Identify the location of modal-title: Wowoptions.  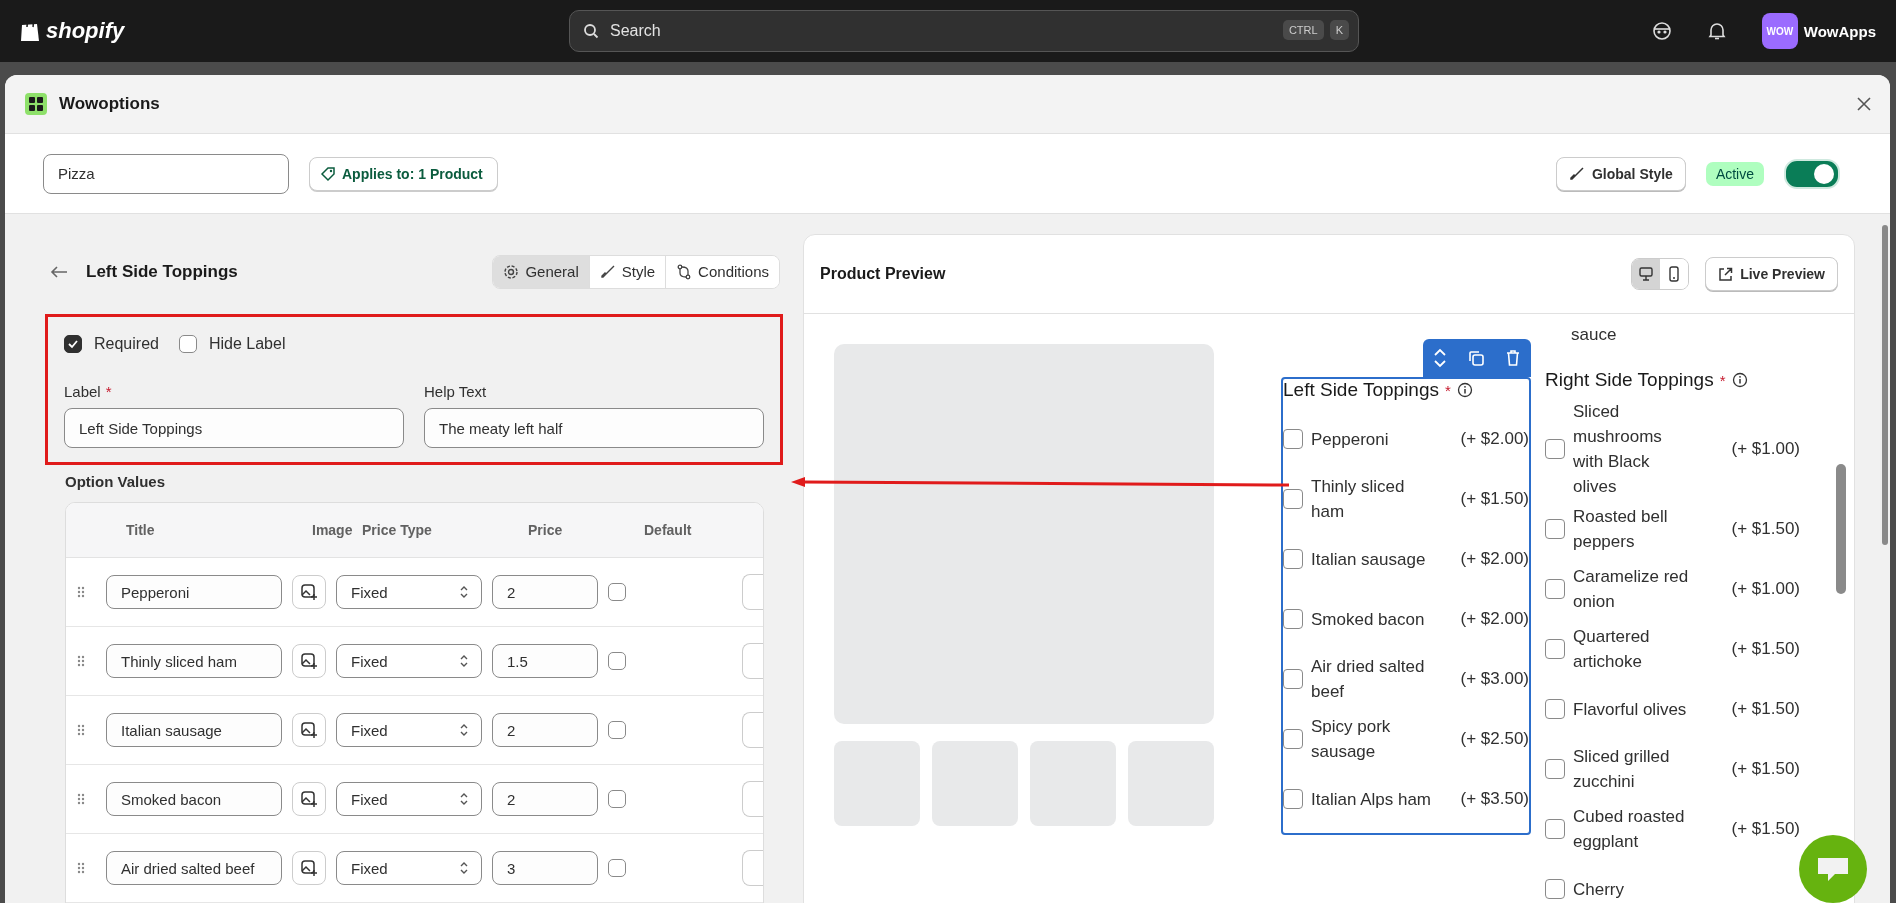
(109, 104).